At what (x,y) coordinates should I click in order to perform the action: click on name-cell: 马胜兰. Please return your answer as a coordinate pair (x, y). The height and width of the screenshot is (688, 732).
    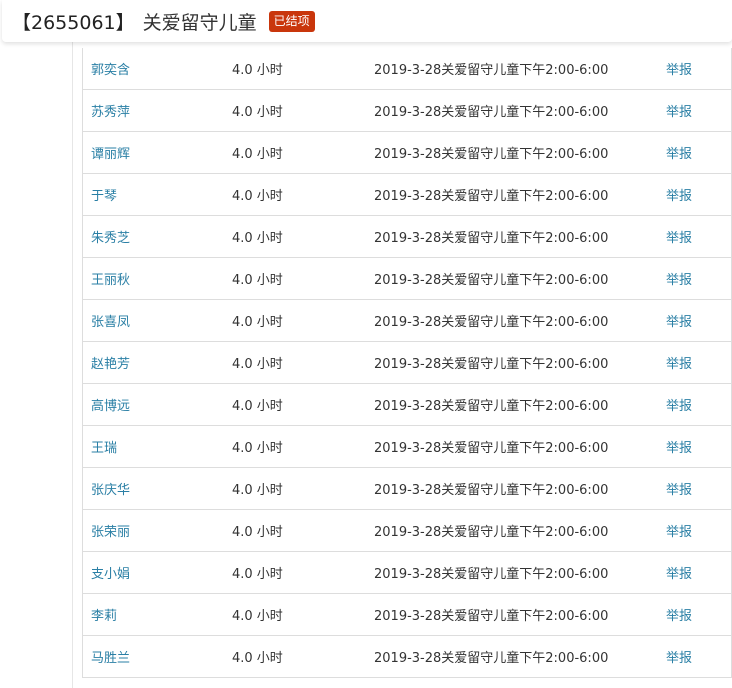
    Looking at the image, I should click on (157, 656).